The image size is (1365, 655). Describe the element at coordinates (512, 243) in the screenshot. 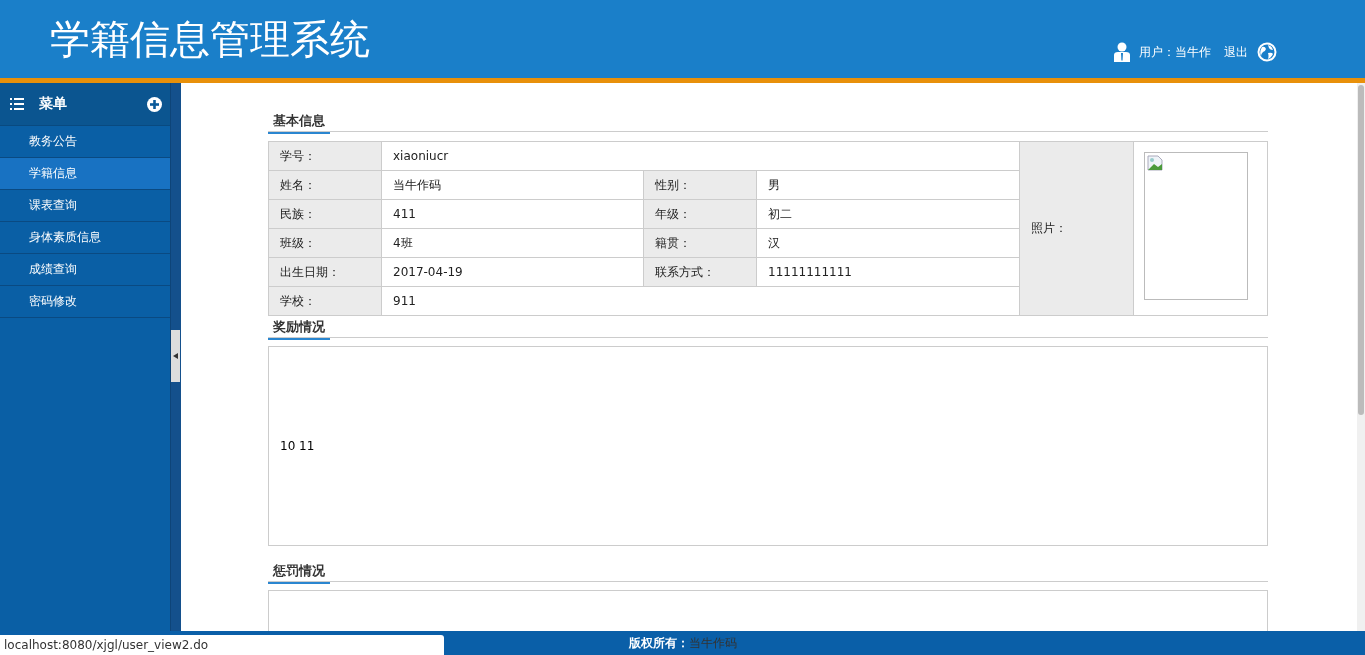

I see `field-value: 4班` at that location.